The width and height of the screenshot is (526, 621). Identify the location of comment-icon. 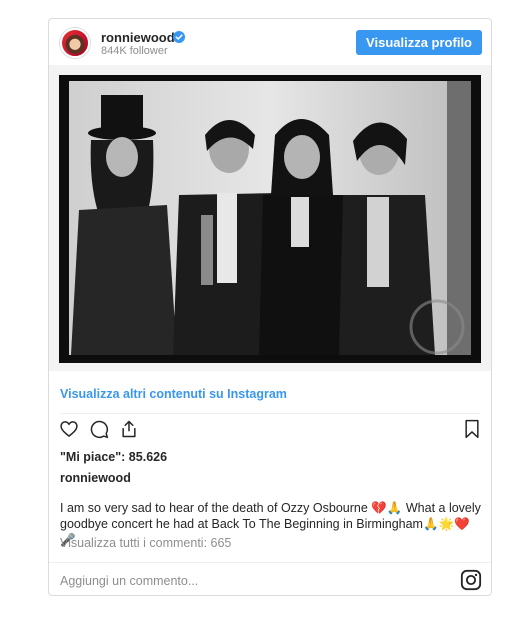
(99, 429).